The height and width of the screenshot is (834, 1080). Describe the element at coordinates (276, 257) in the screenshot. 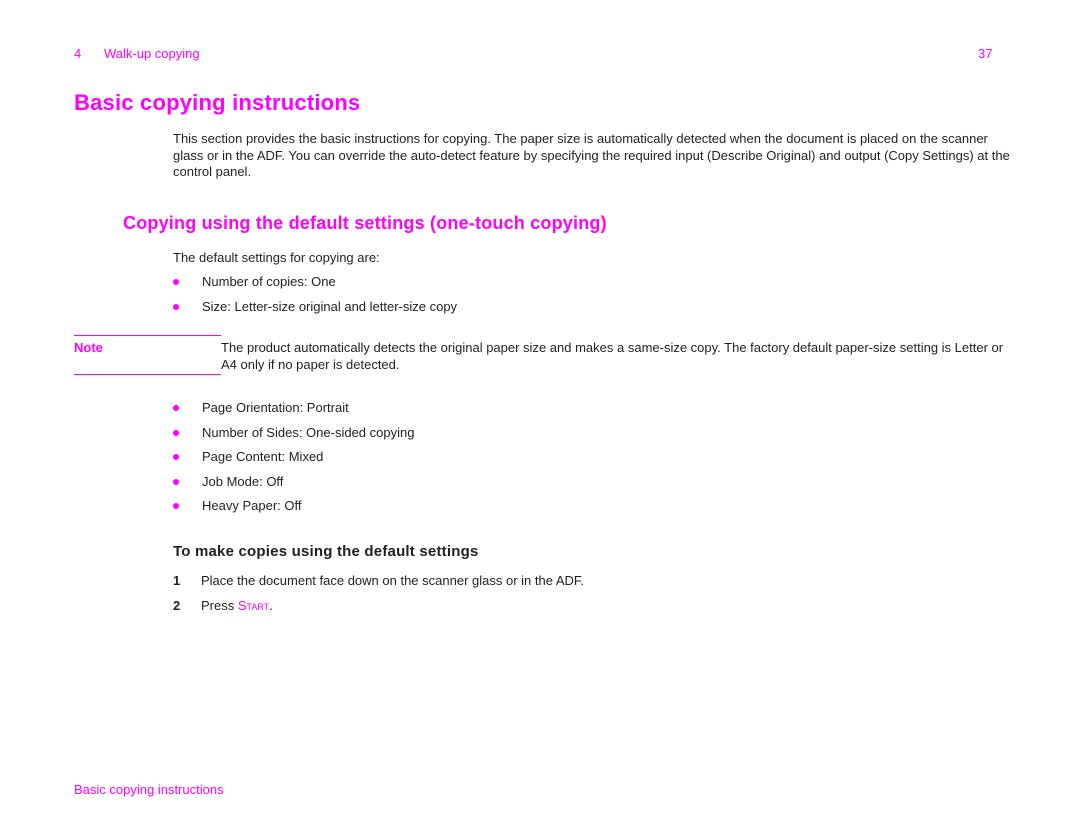

I see `defaults-lead-text: The default settings for copying are:` at that location.